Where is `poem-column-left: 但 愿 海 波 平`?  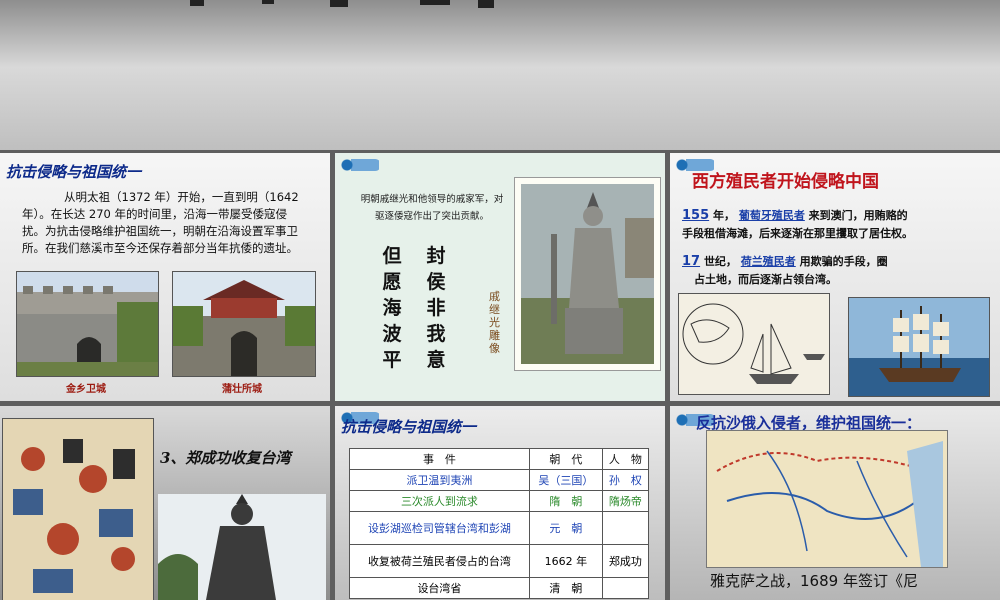 poem-column-left: 但 愿 海 波 平 is located at coordinates (392, 308).